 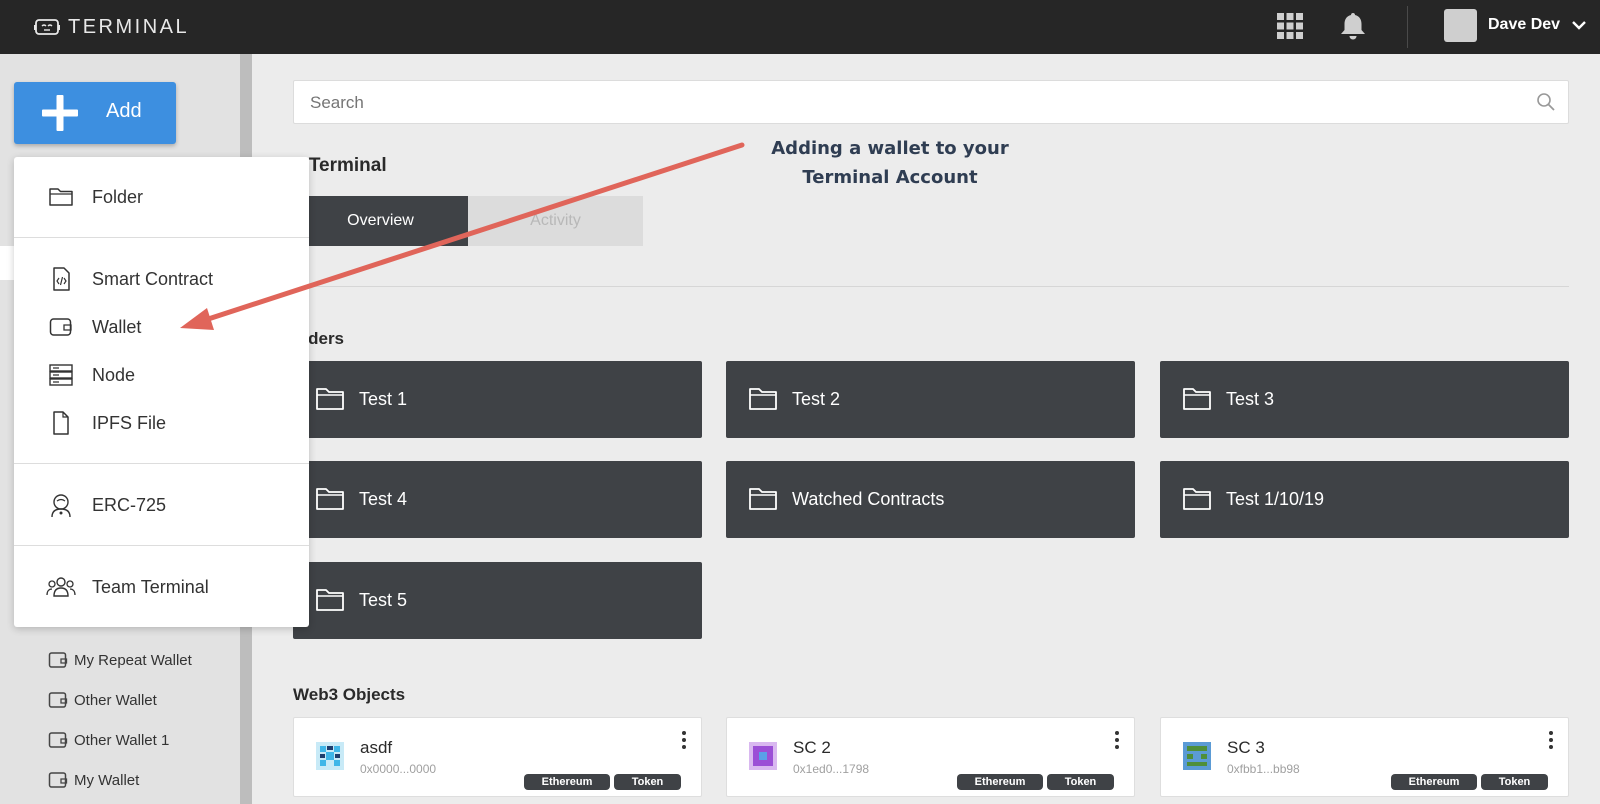 I want to click on search-icon, so click(x=1546, y=102).